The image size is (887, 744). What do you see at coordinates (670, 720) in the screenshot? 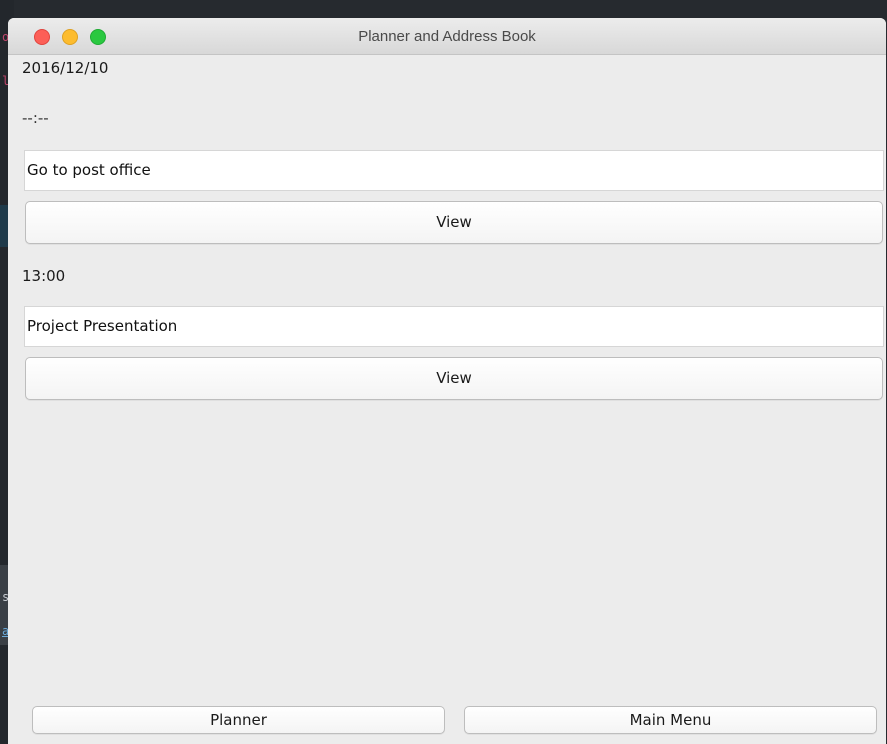
I see `main-menu-button: Main Menu` at bounding box center [670, 720].